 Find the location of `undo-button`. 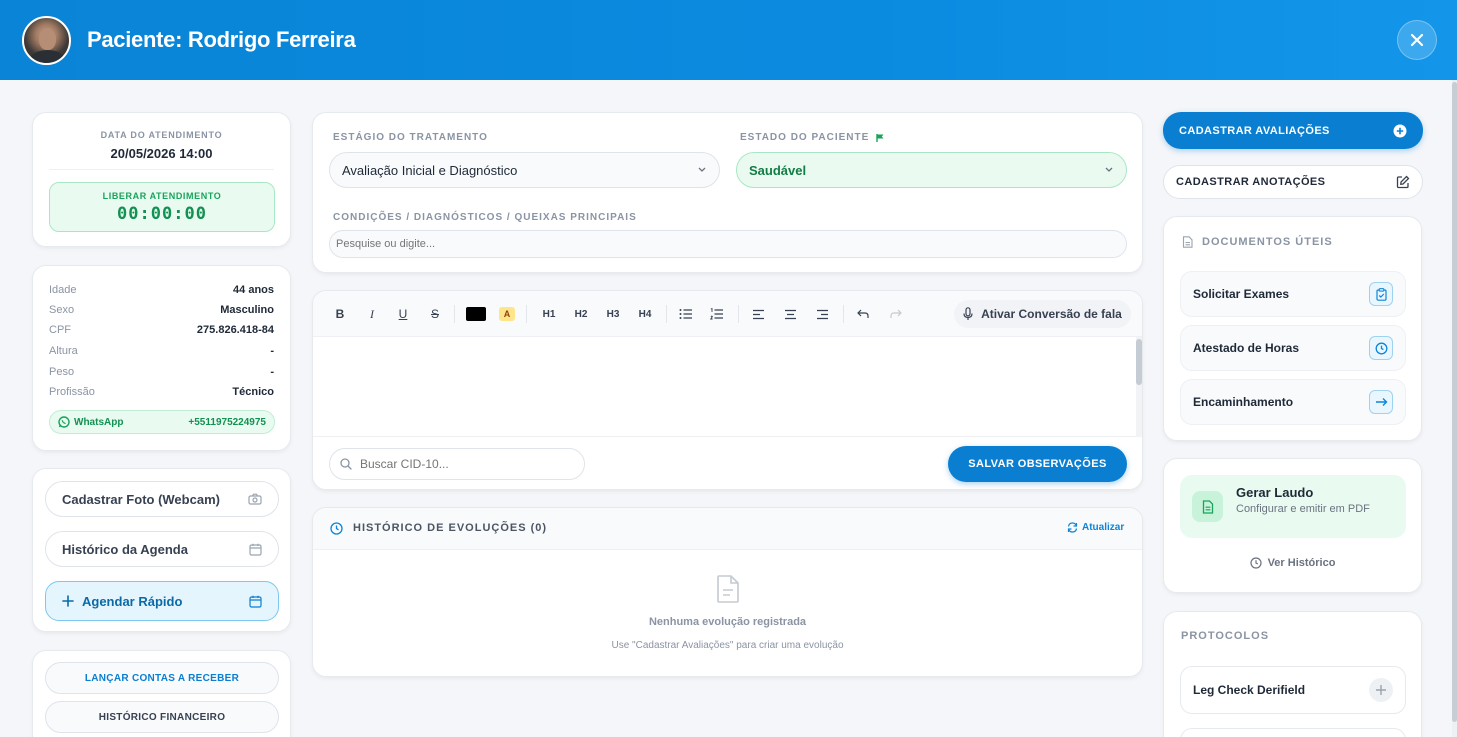

undo-button is located at coordinates (863, 314).